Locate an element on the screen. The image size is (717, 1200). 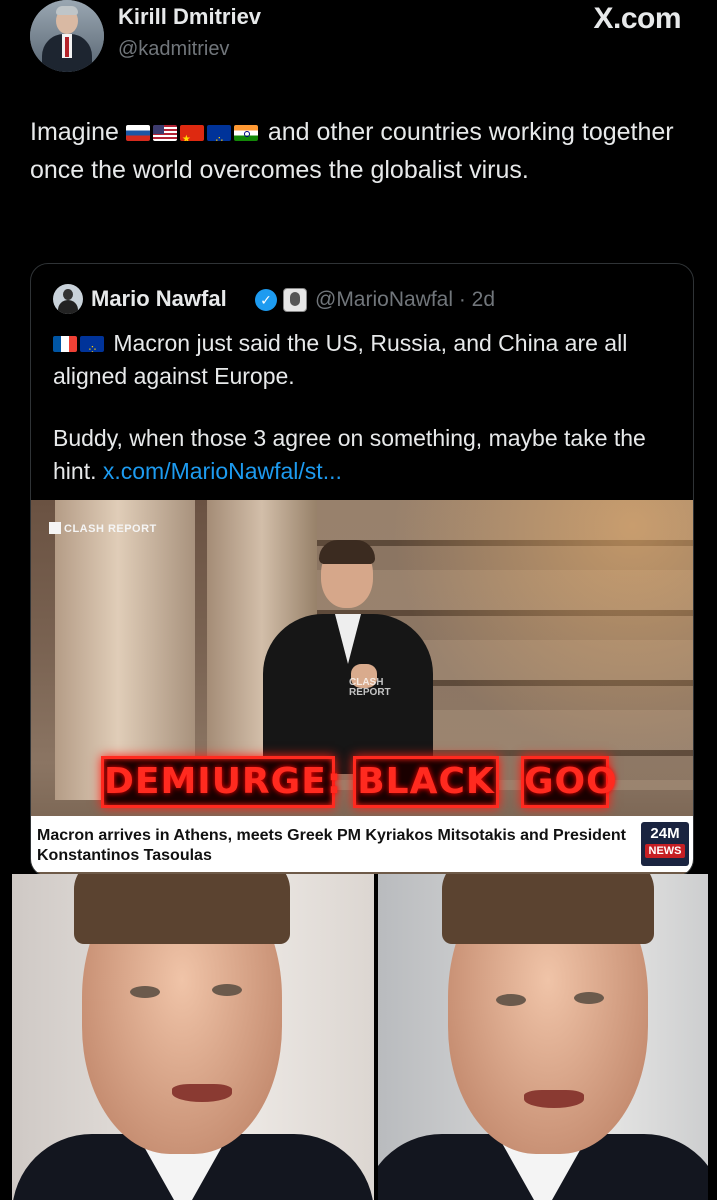
affiliation-badge-icon is located at coordinates (295, 300).